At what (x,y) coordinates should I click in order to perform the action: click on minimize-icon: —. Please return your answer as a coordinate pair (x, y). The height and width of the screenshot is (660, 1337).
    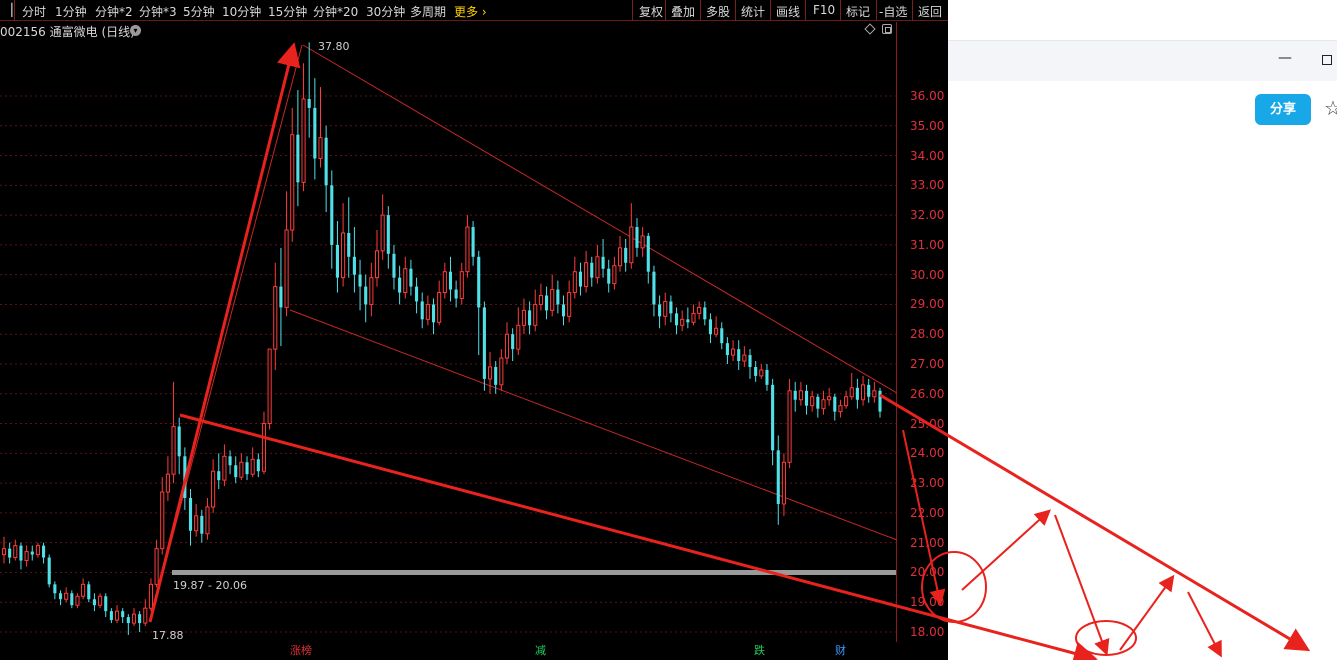
    Looking at the image, I should click on (1285, 58).